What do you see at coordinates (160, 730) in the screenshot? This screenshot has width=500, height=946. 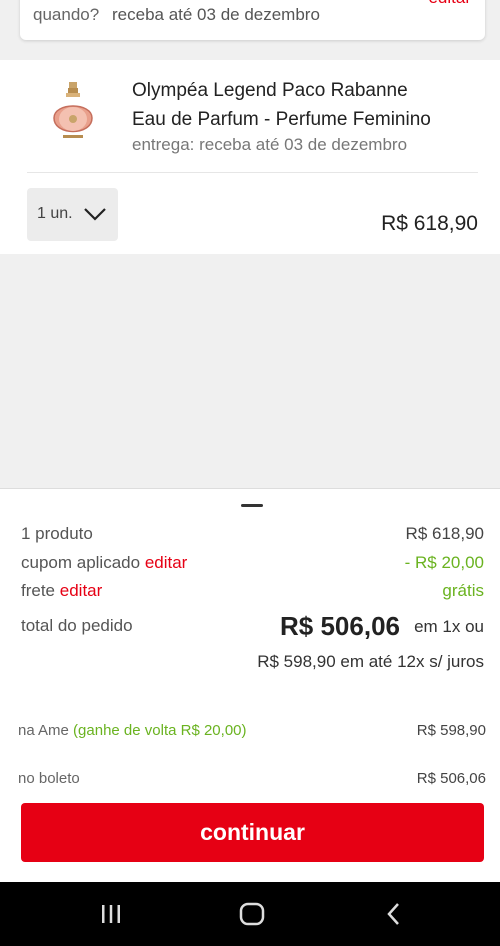 I see `ame-cashback: (ganhe de volta R$ 20,00)` at bounding box center [160, 730].